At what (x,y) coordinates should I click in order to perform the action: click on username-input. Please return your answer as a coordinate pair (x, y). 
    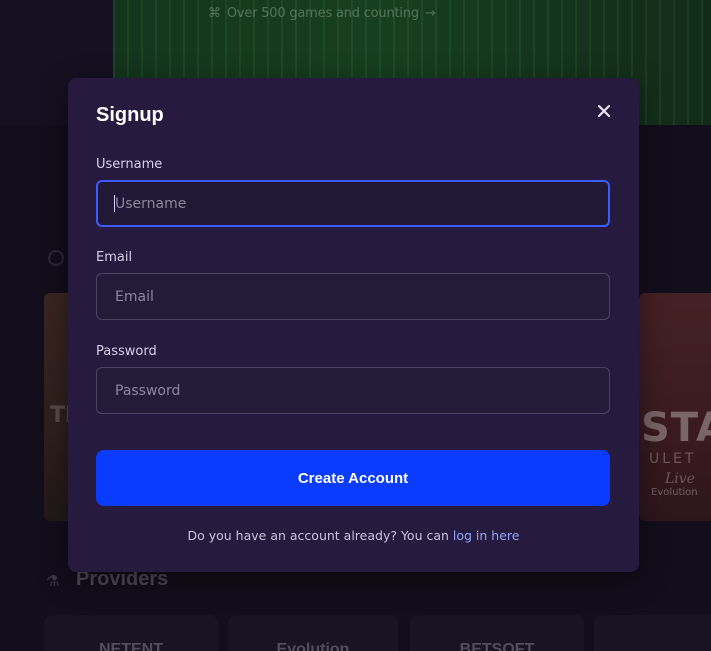
    Looking at the image, I should click on (353, 203).